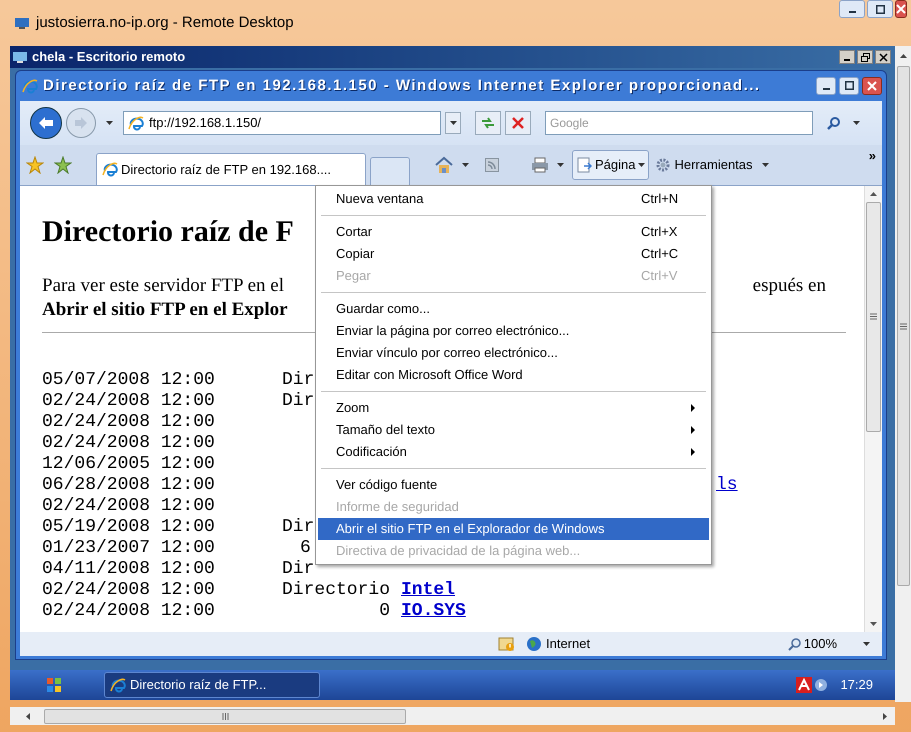 Image resolution: width=911 pixels, height=732 pixels. What do you see at coordinates (384, 610) in the screenshot?
I see `listing-size: 0` at bounding box center [384, 610].